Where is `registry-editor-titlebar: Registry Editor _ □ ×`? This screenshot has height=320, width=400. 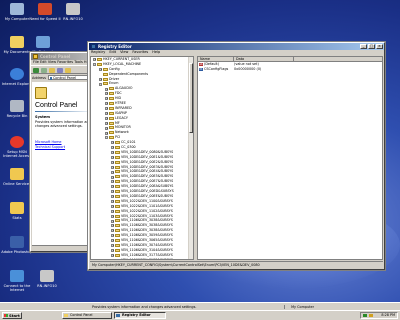 registry-editor-titlebar: Registry Editor _ □ × is located at coordinates (236, 46).